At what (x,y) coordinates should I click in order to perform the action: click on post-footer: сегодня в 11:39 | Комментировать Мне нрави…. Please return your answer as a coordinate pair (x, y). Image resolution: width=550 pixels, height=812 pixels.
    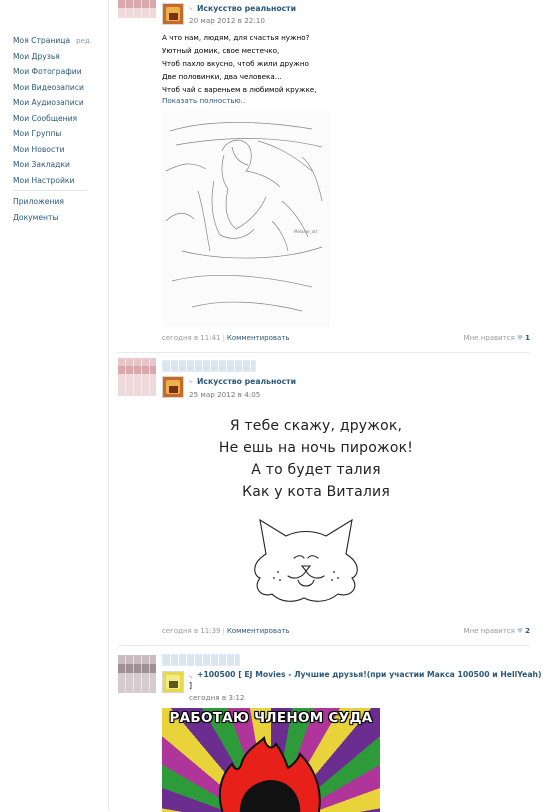
    Looking at the image, I should click on (346, 631).